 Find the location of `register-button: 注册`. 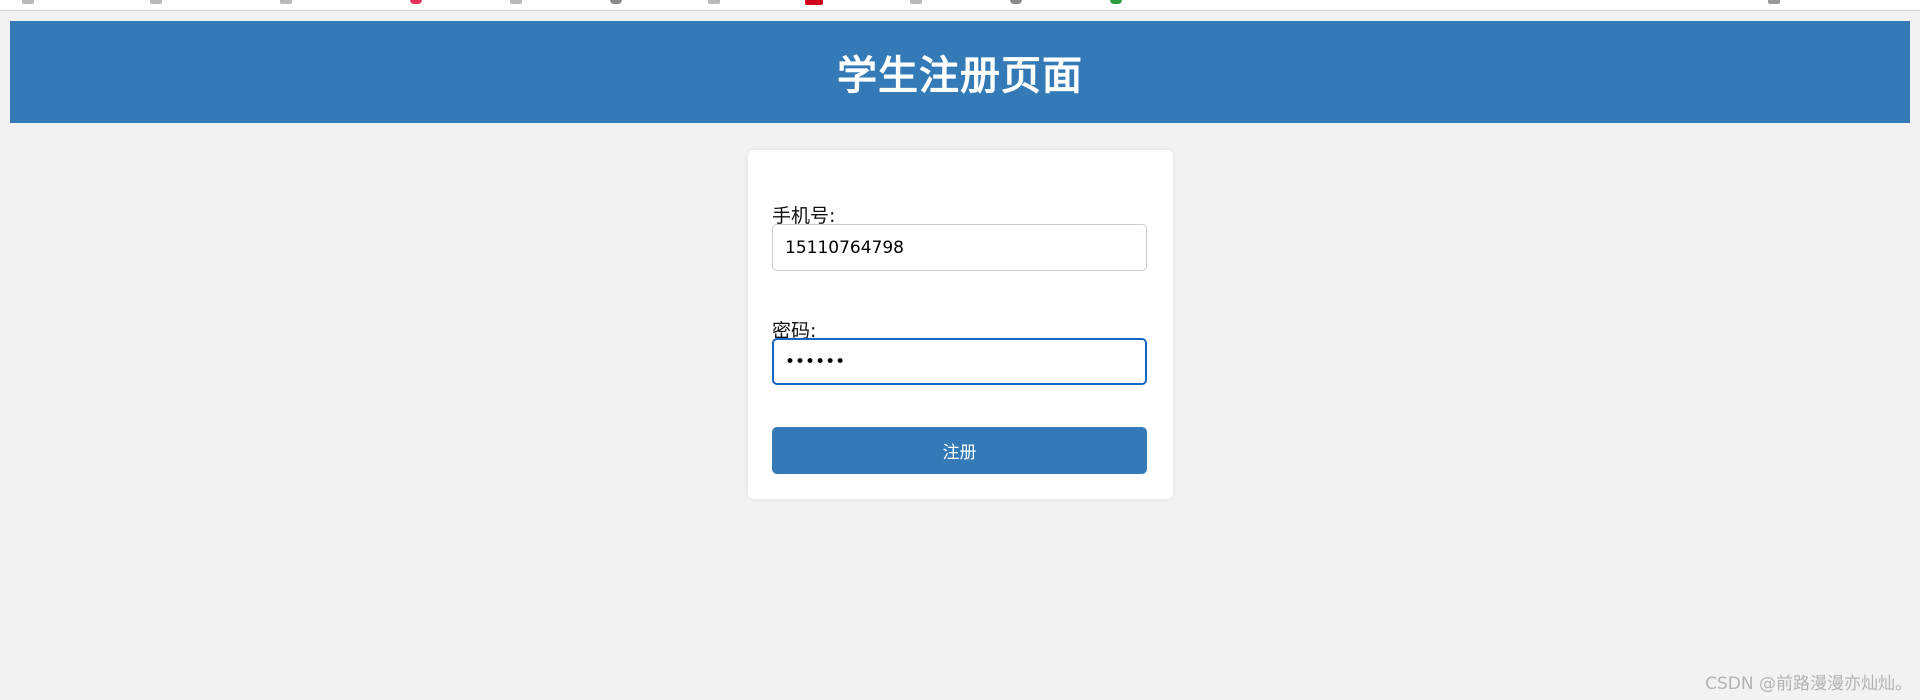

register-button: 注册 is located at coordinates (959, 450).